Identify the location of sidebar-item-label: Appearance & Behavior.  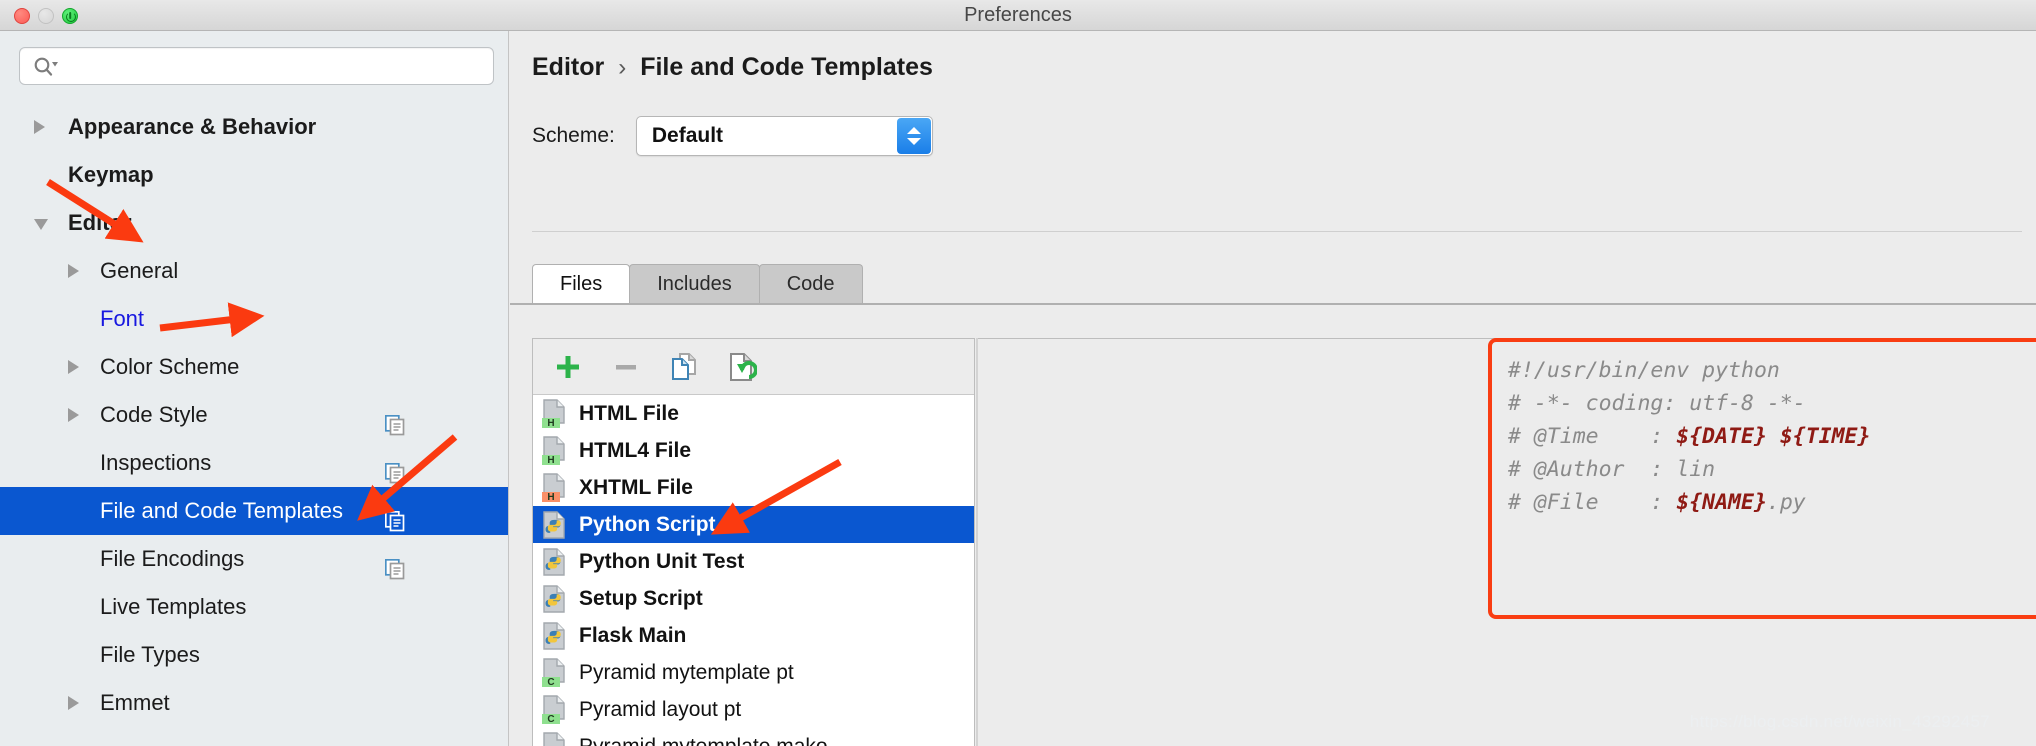
(192, 126).